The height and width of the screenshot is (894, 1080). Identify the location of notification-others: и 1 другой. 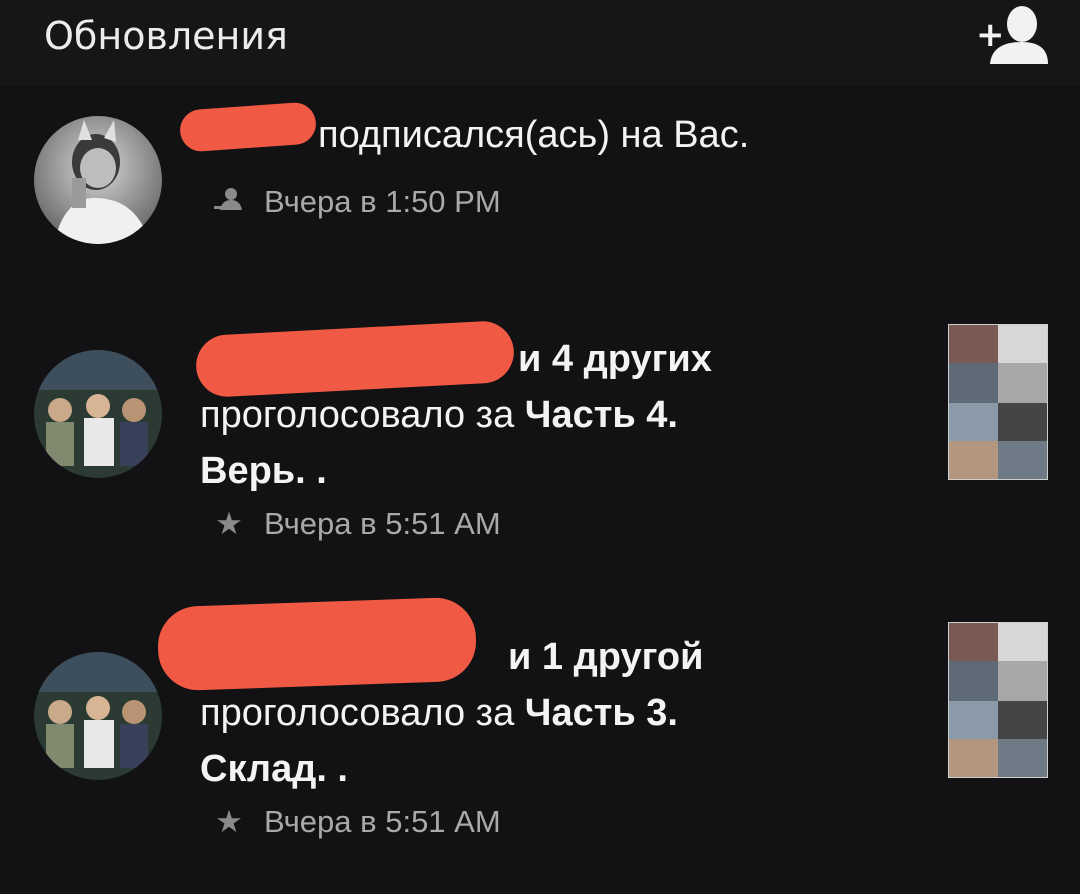
(606, 657).